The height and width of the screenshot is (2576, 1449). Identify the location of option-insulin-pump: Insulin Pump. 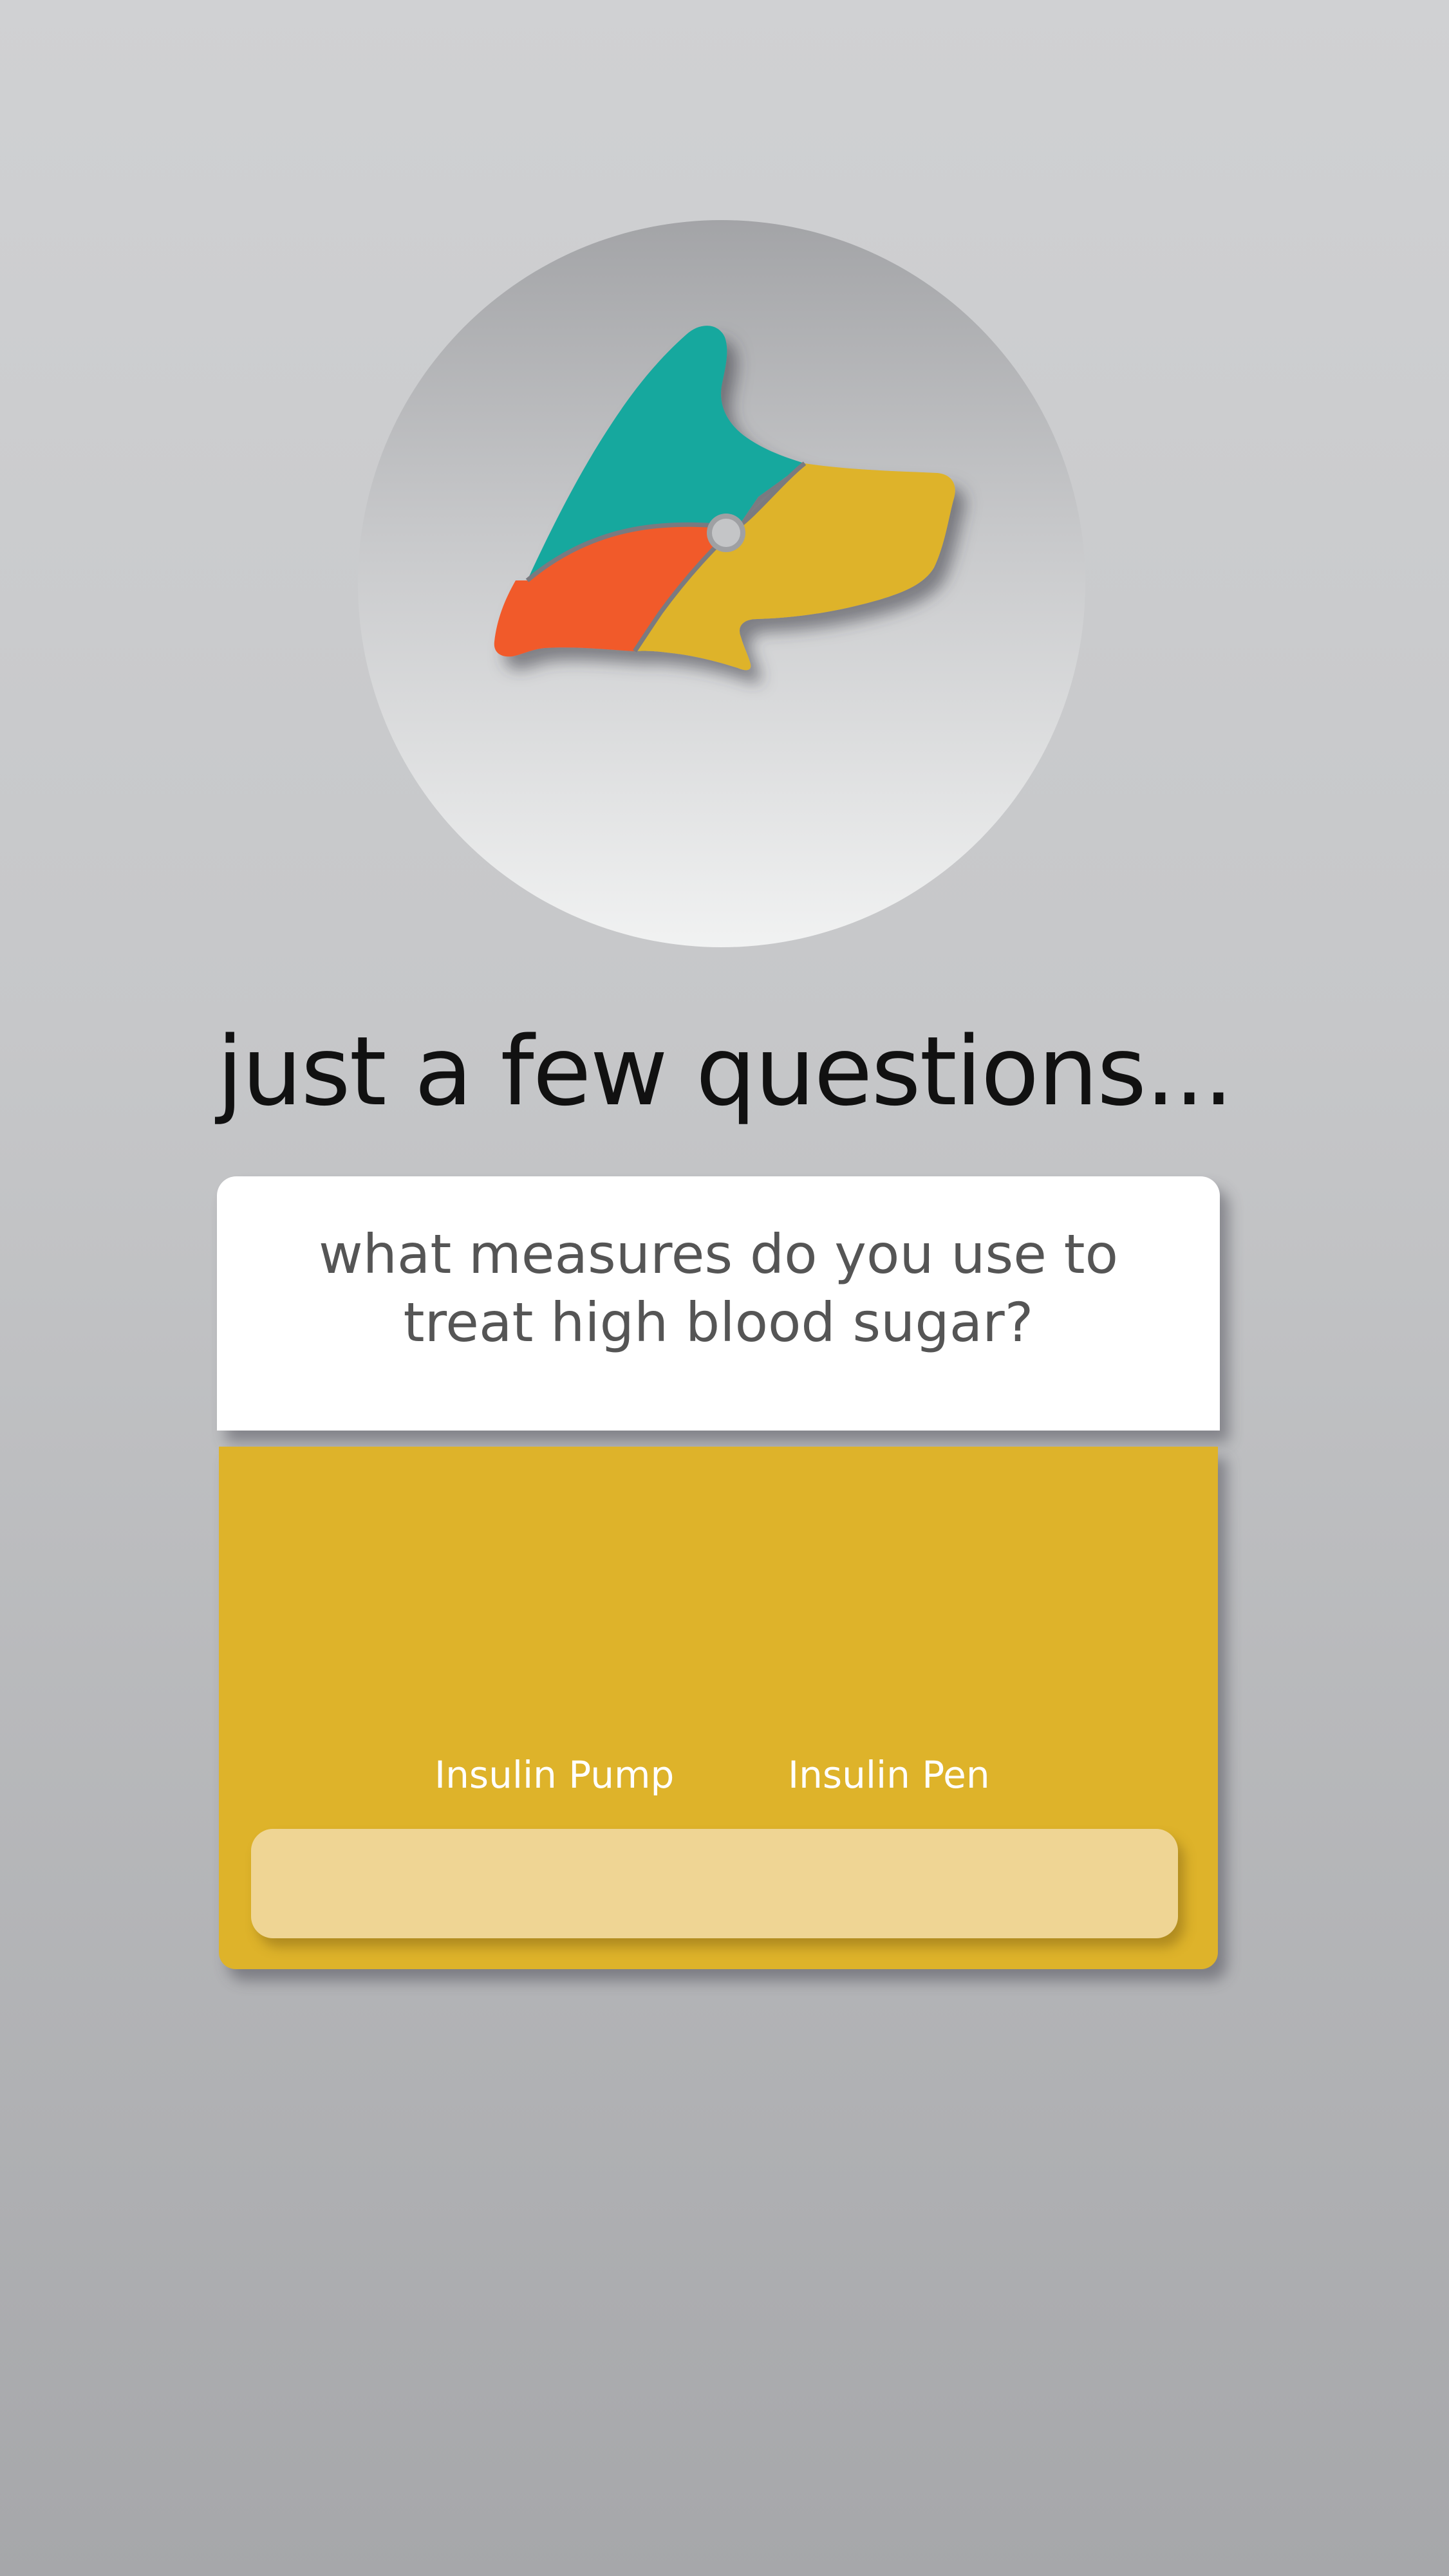
(554, 1774).